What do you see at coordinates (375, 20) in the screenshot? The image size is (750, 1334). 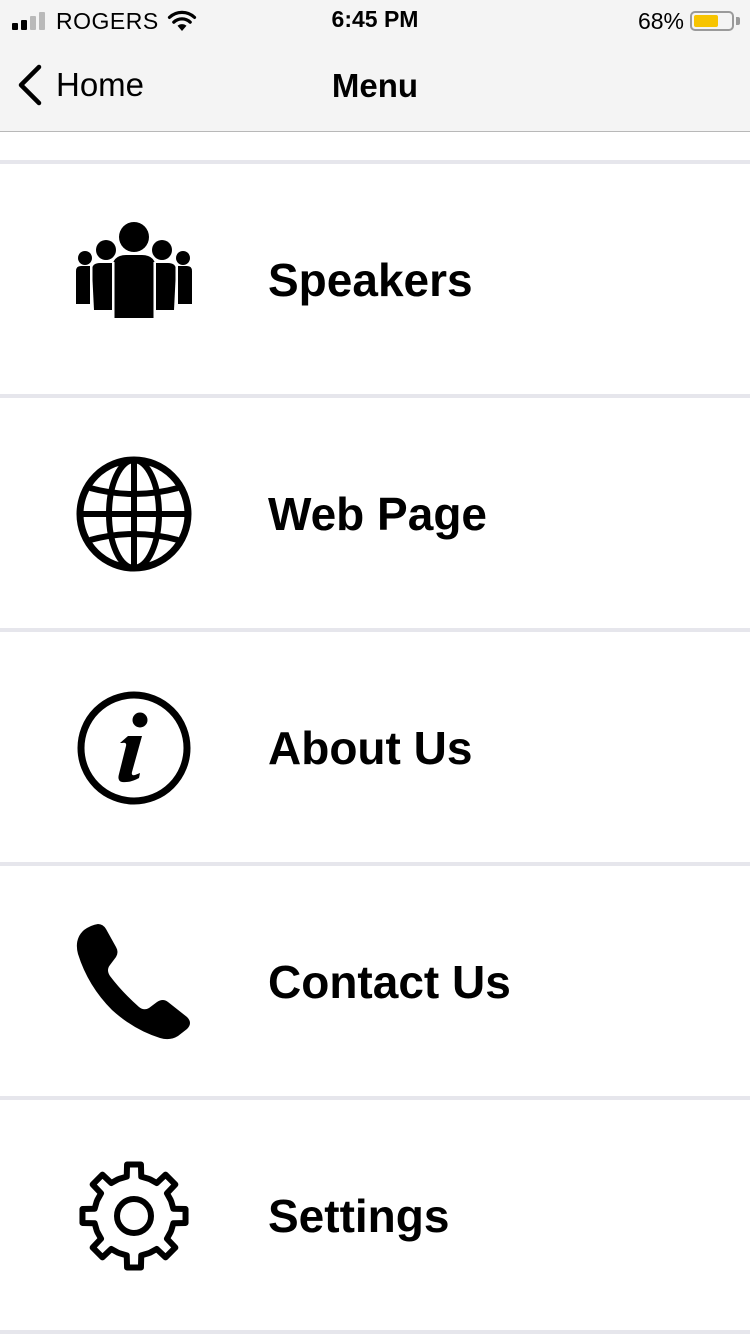 I see `status-bar: ROGERS 6:45 PM 68%` at bounding box center [375, 20].